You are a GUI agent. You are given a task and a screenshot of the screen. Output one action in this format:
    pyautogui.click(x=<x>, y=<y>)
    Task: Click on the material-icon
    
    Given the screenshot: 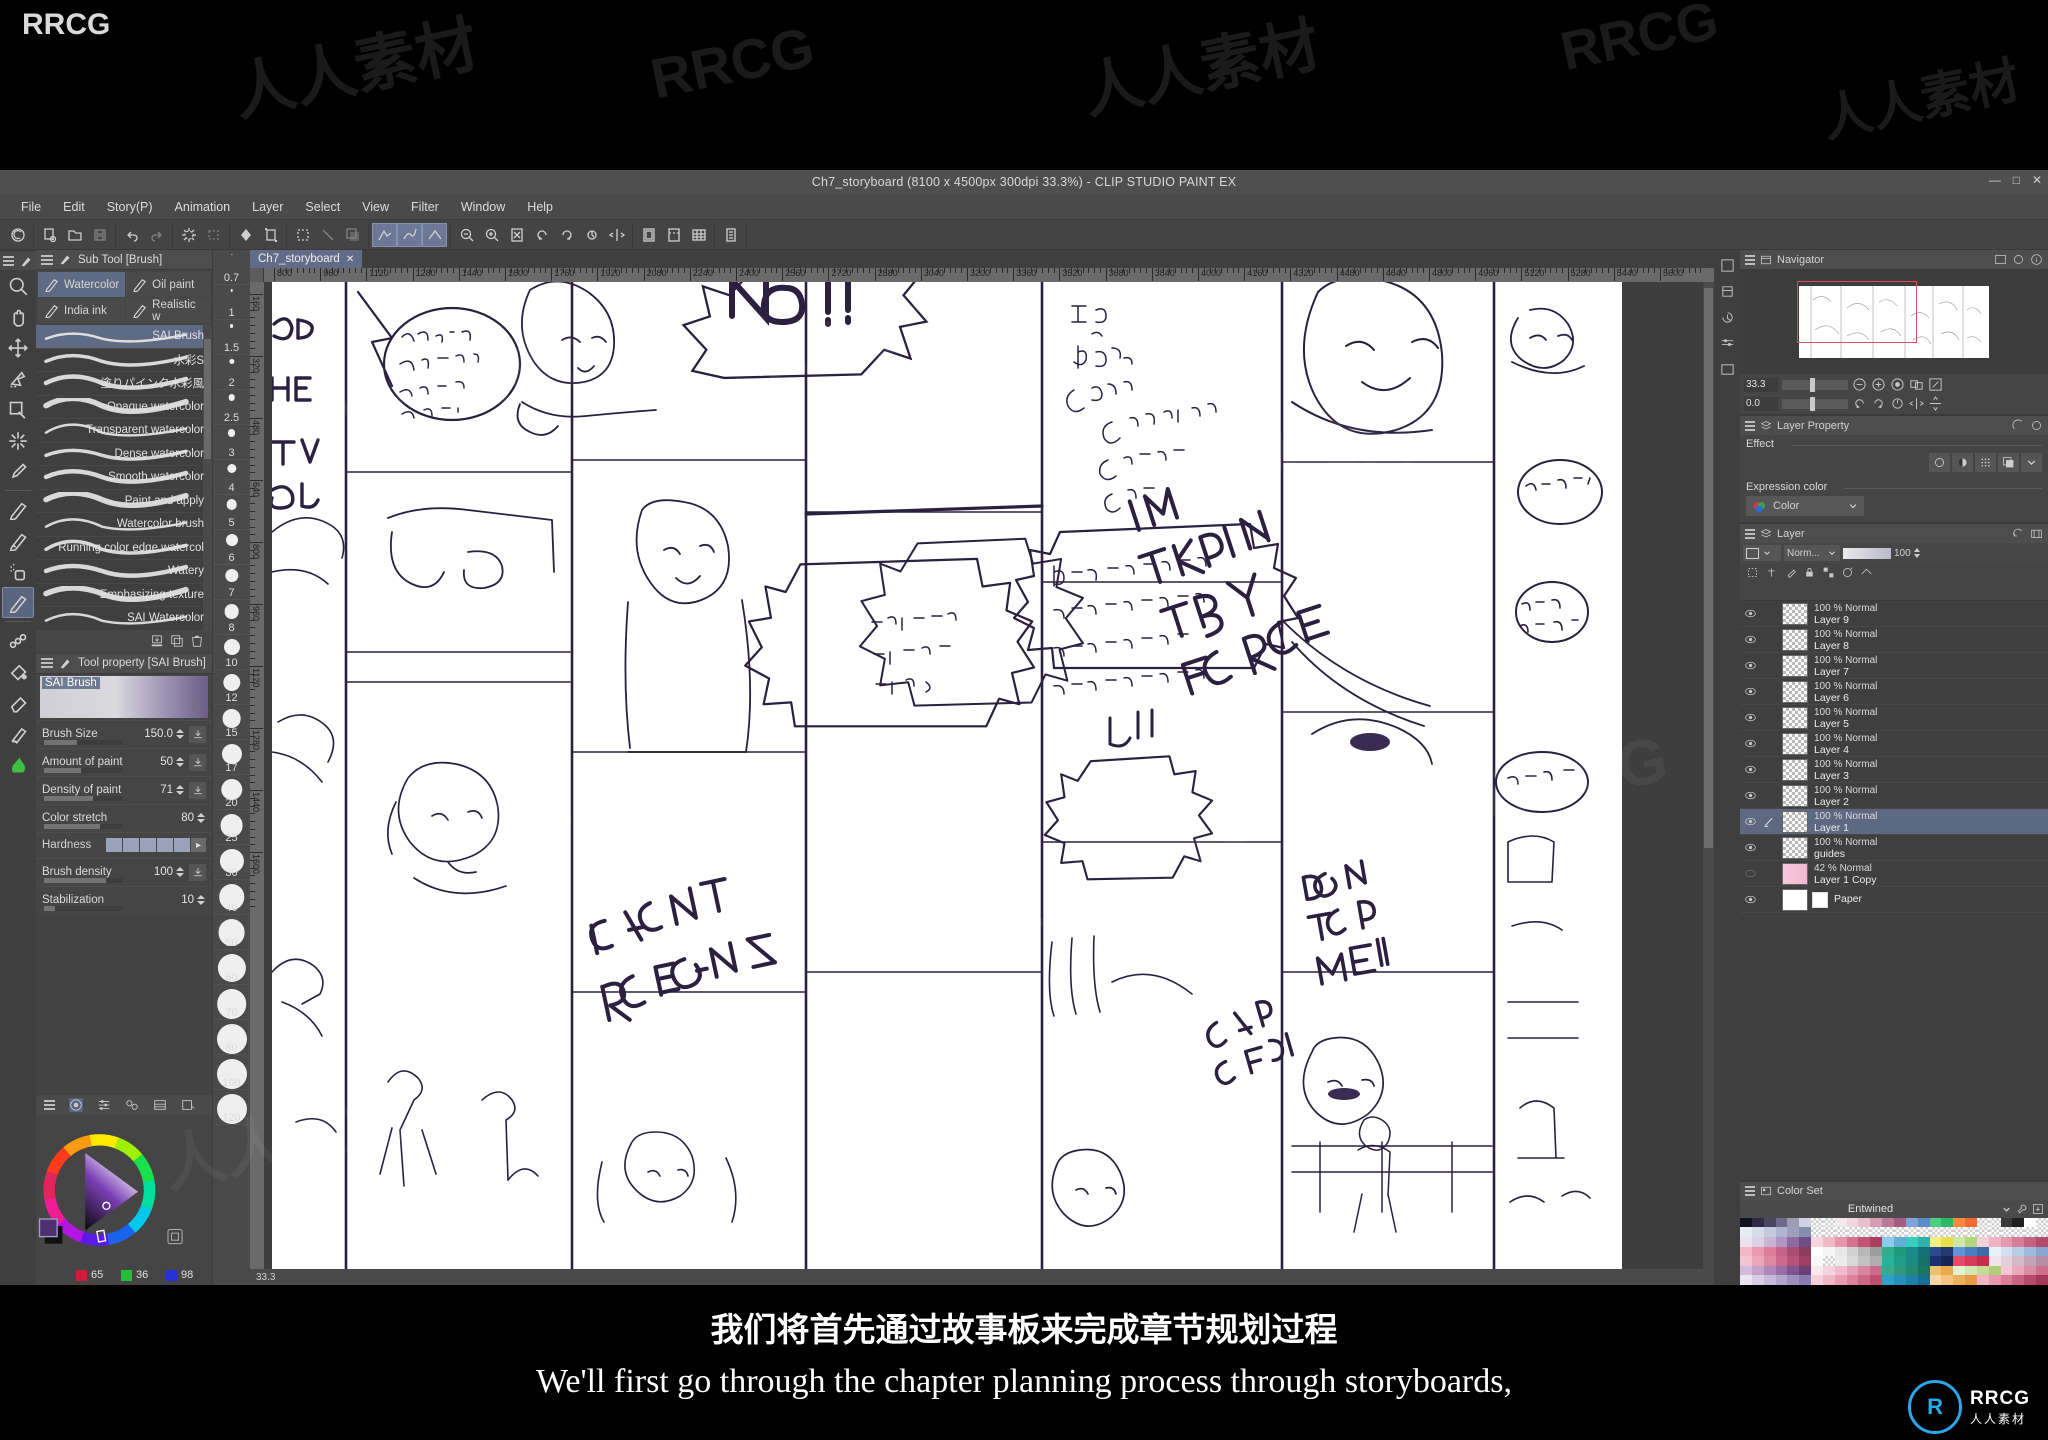 What is the action you would take?
    pyautogui.click(x=1727, y=291)
    